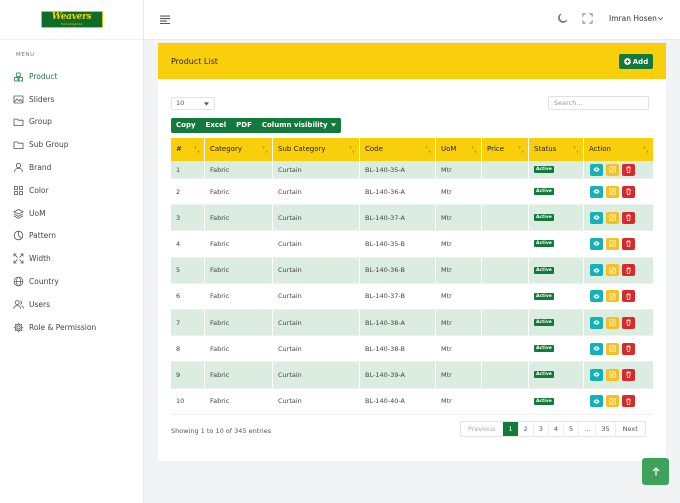 The width and height of the screenshot is (680, 503). What do you see at coordinates (572, 429) in the screenshot?
I see `page-5: 5` at bounding box center [572, 429].